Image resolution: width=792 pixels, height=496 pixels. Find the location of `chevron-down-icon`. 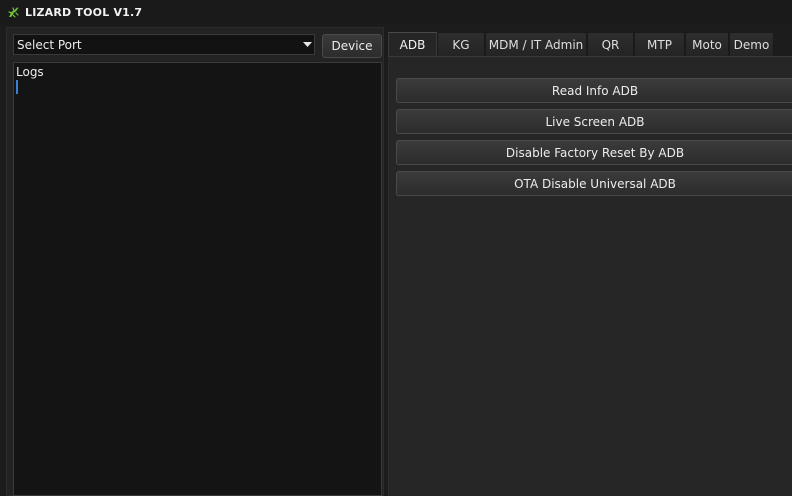

chevron-down-icon is located at coordinates (307, 44).